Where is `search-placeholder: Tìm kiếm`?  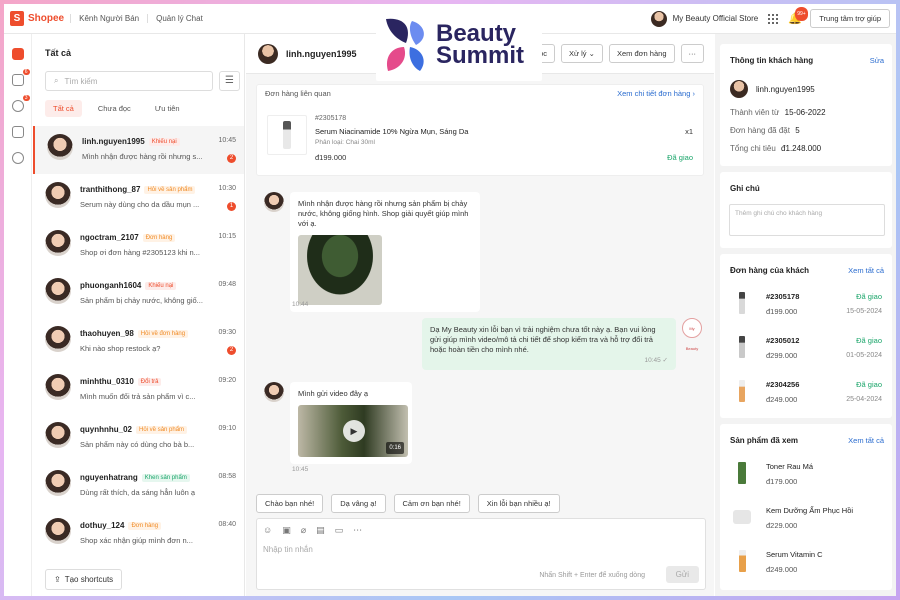
search-placeholder: Tìm kiếm is located at coordinates (81, 81).